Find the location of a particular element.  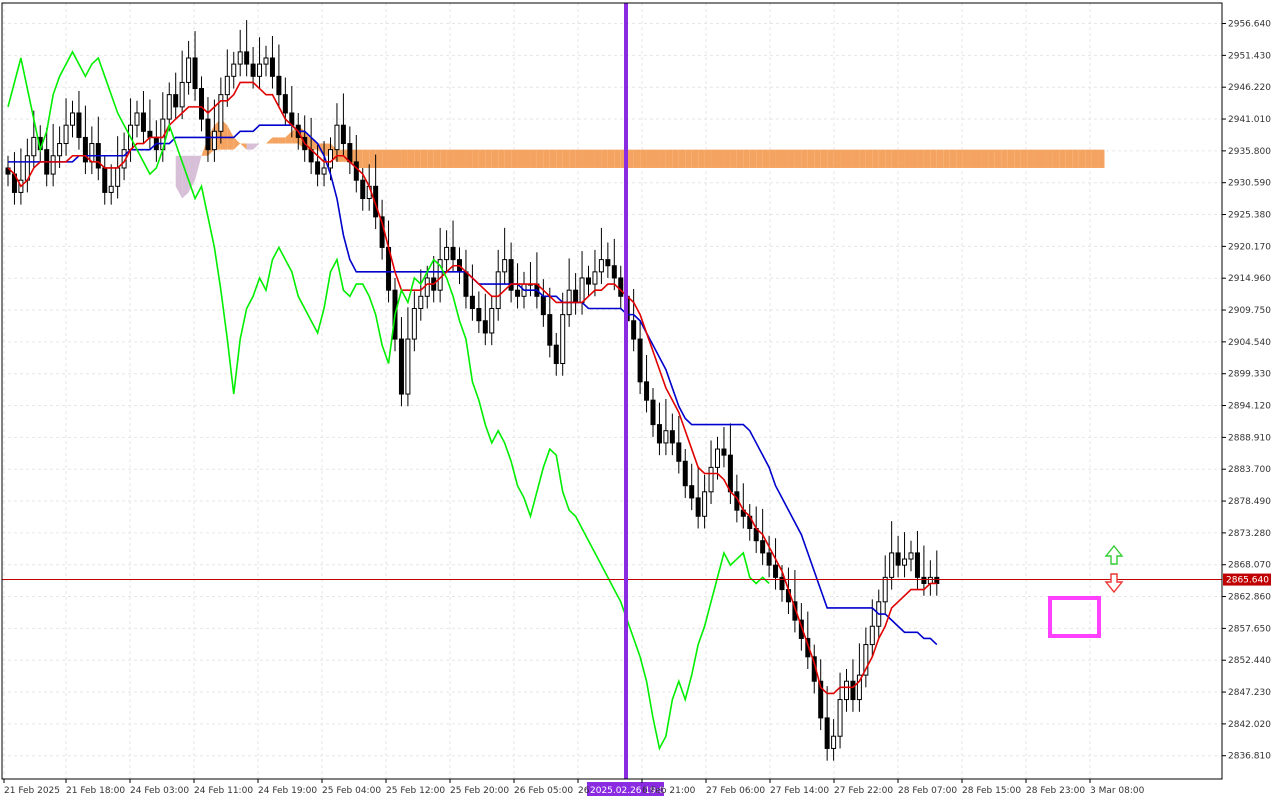

x-tick-label: 28 Feb 15:00 is located at coordinates (991, 791).